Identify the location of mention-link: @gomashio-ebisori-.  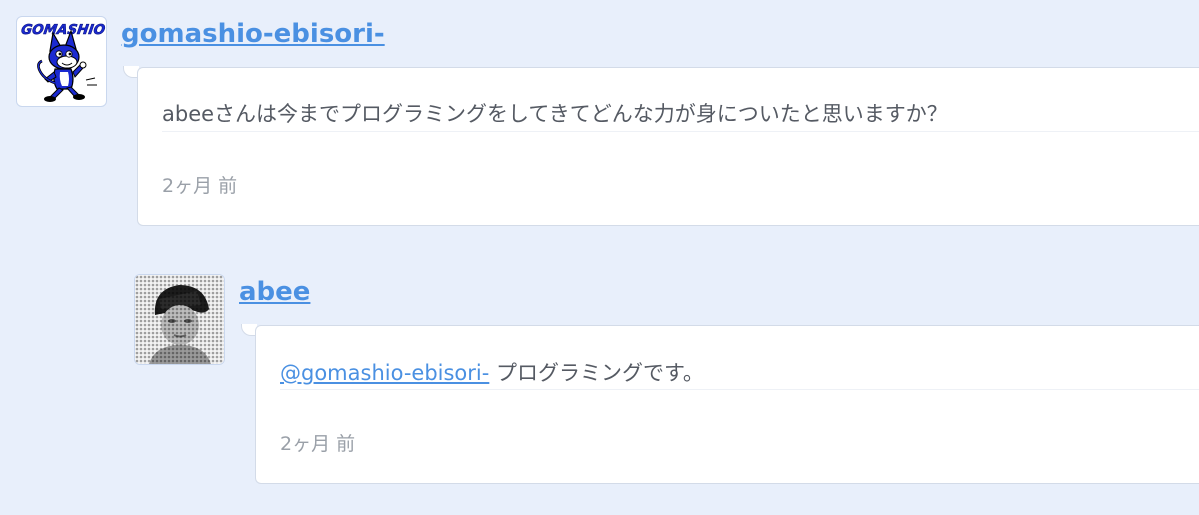
(384, 373).